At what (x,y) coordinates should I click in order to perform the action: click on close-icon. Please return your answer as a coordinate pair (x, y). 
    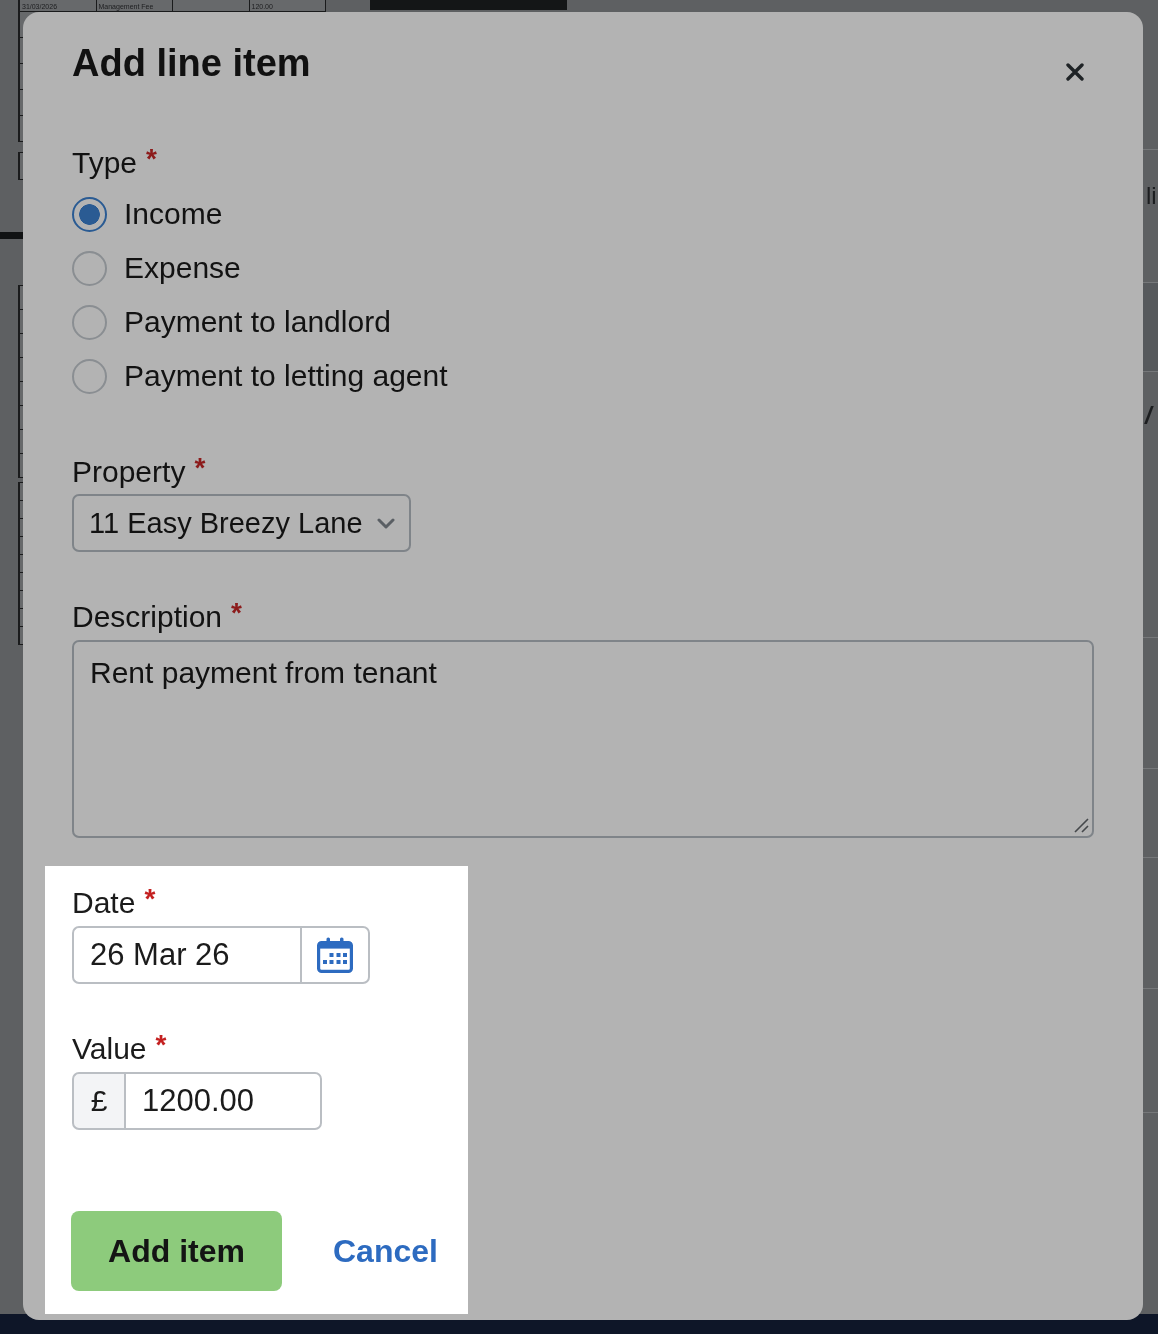
    Looking at the image, I should click on (1075, 72).